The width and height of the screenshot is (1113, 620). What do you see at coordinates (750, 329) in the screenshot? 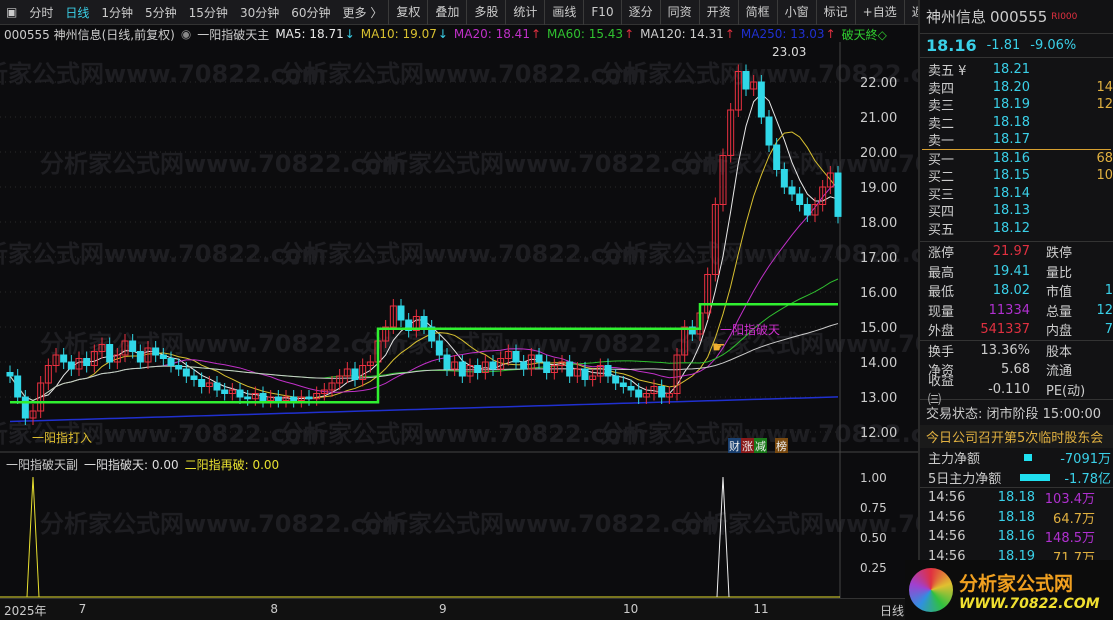
I see `signal-label: 一阳指破天` at bounding box center [750, 329].